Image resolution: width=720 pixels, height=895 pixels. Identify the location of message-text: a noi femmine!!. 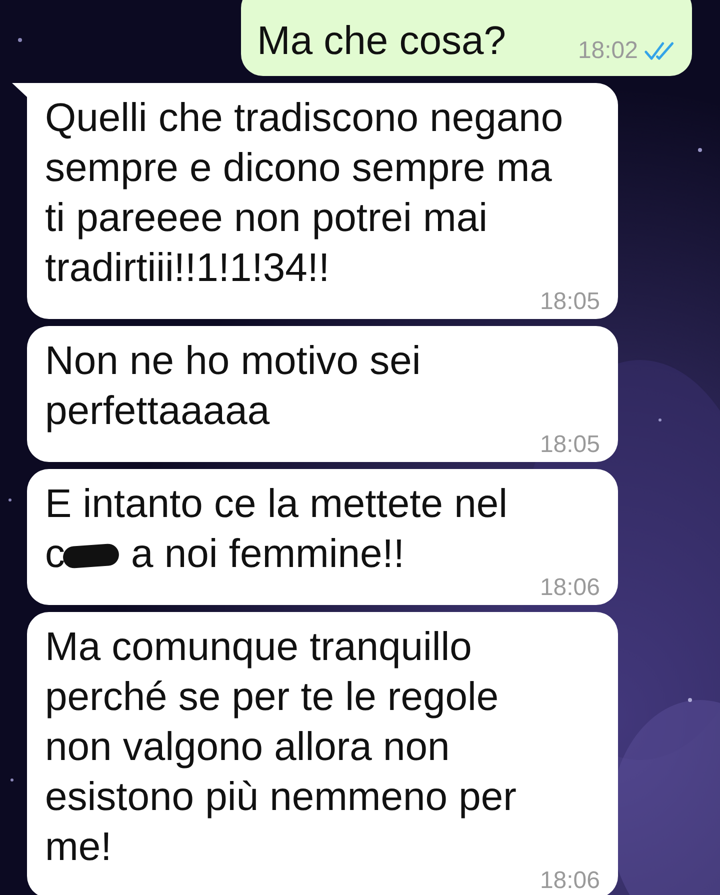
(267, 554).